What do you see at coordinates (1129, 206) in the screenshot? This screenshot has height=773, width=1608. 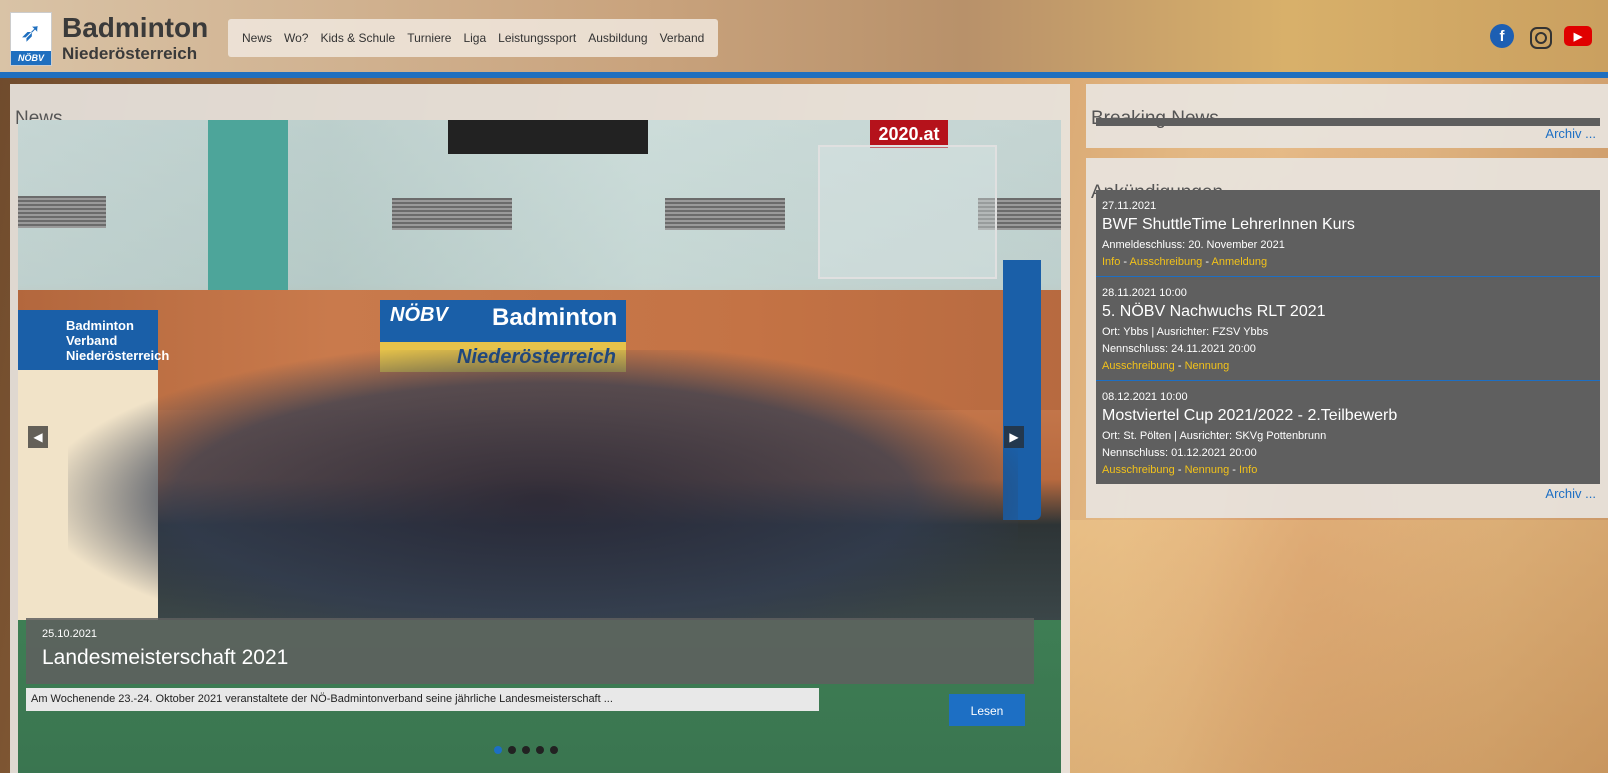 I see `announcement-date: 27.11.2021` at bounding box center [1129, 206].